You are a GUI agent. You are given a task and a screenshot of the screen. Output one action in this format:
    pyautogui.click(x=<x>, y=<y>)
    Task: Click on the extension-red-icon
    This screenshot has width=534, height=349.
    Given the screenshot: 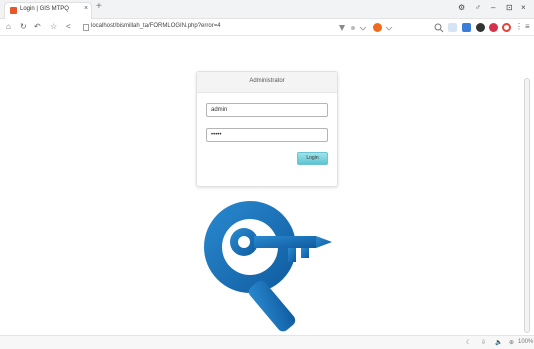 What is the action you would take?
    pyautogui.click(x=493, y=27)
    